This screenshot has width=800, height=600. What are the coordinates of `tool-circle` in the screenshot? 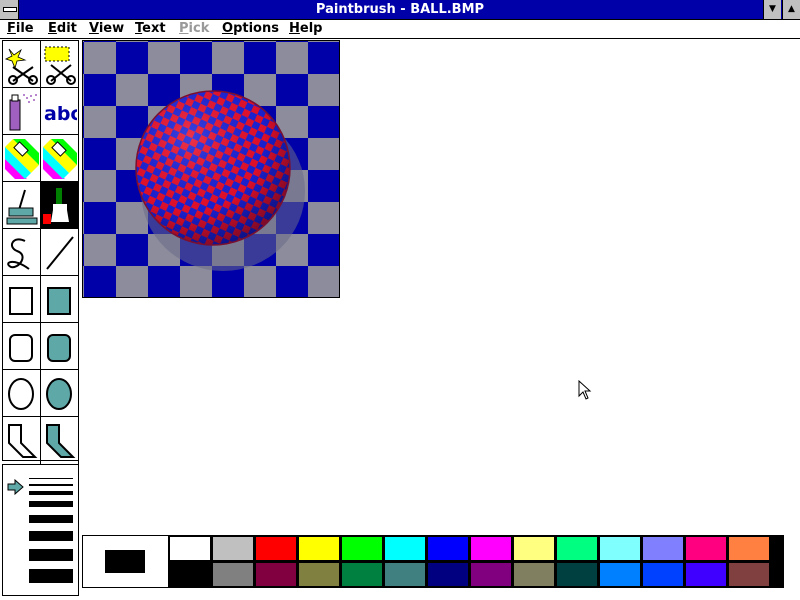 It's located at (22, 393).